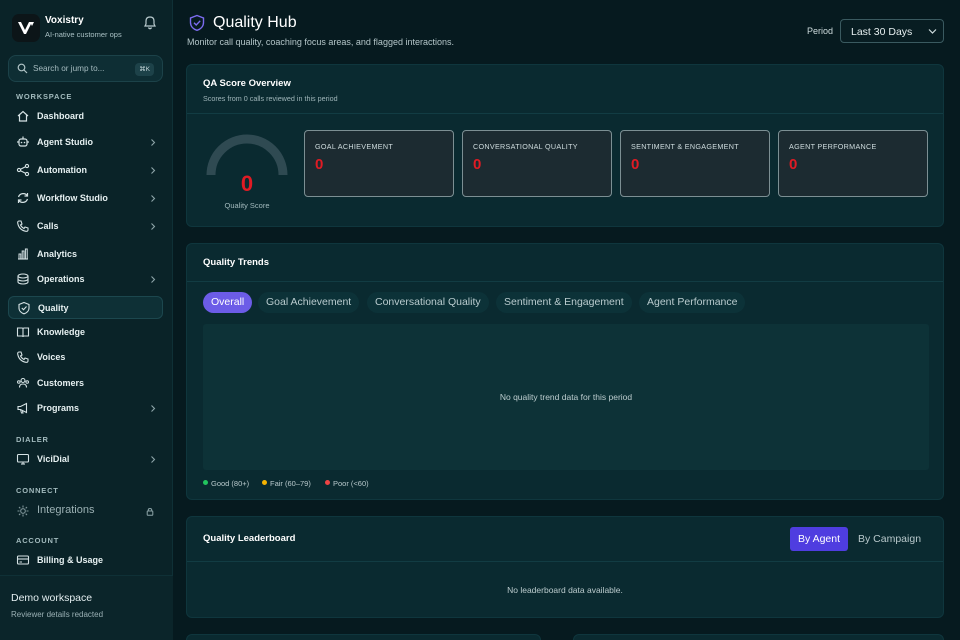 The height and width of the screenshot is (640, 960). Describe the element at coordinates (83, 34) in the screenshot. I see `app-tagline: AI-native customer ops` at that location.